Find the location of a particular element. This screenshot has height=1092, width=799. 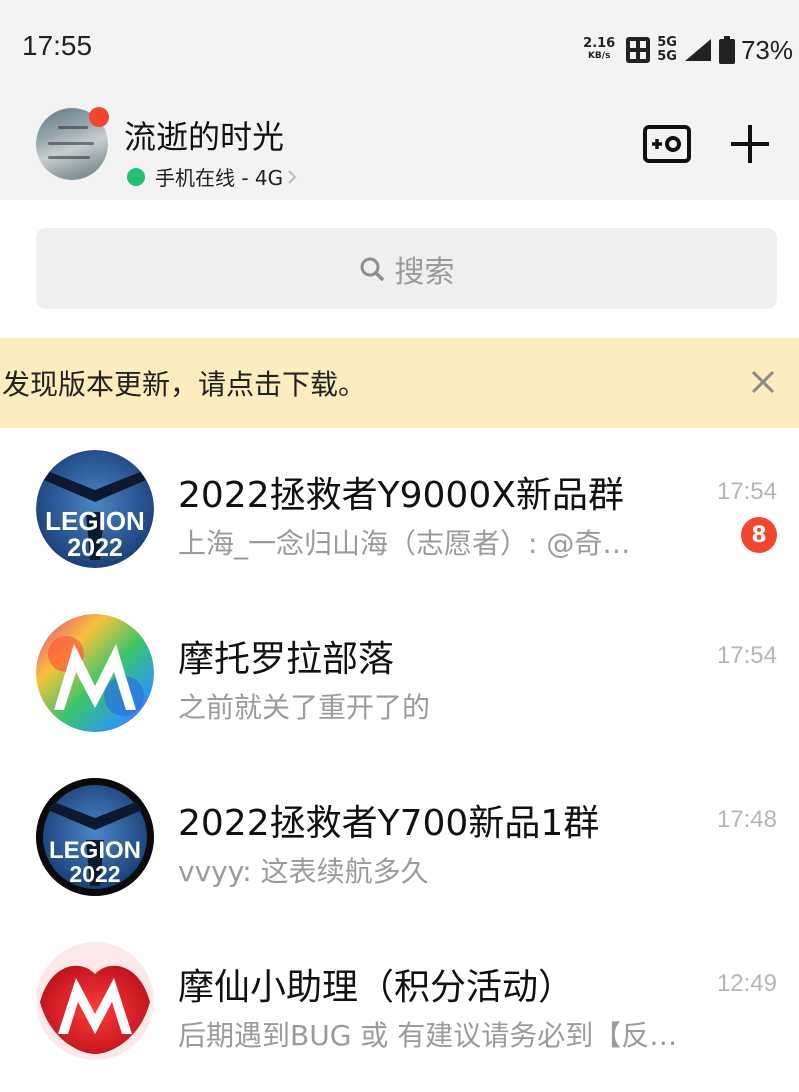

network-speed: 2.16 KB/s is located at coordinates (599, 49).